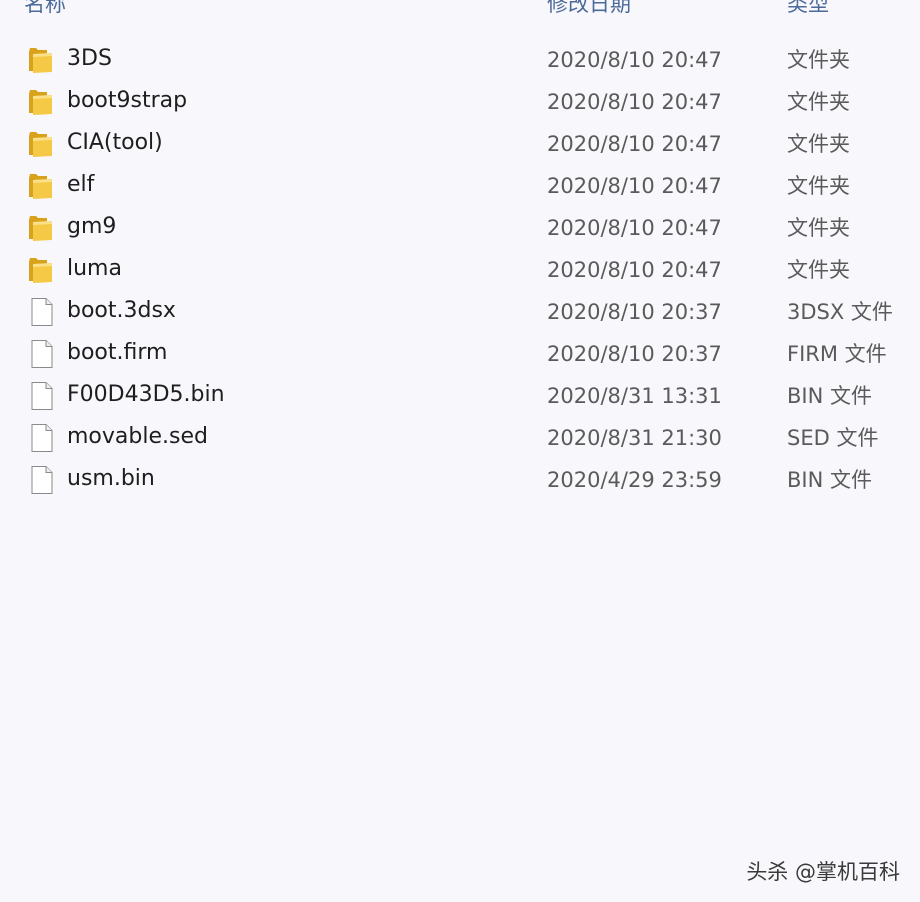 The height and width of the screenshot is (902, 920). Describe the element at coordinates (117, 353) in the screenshot. I see `file-name: boot.firm` at that location.